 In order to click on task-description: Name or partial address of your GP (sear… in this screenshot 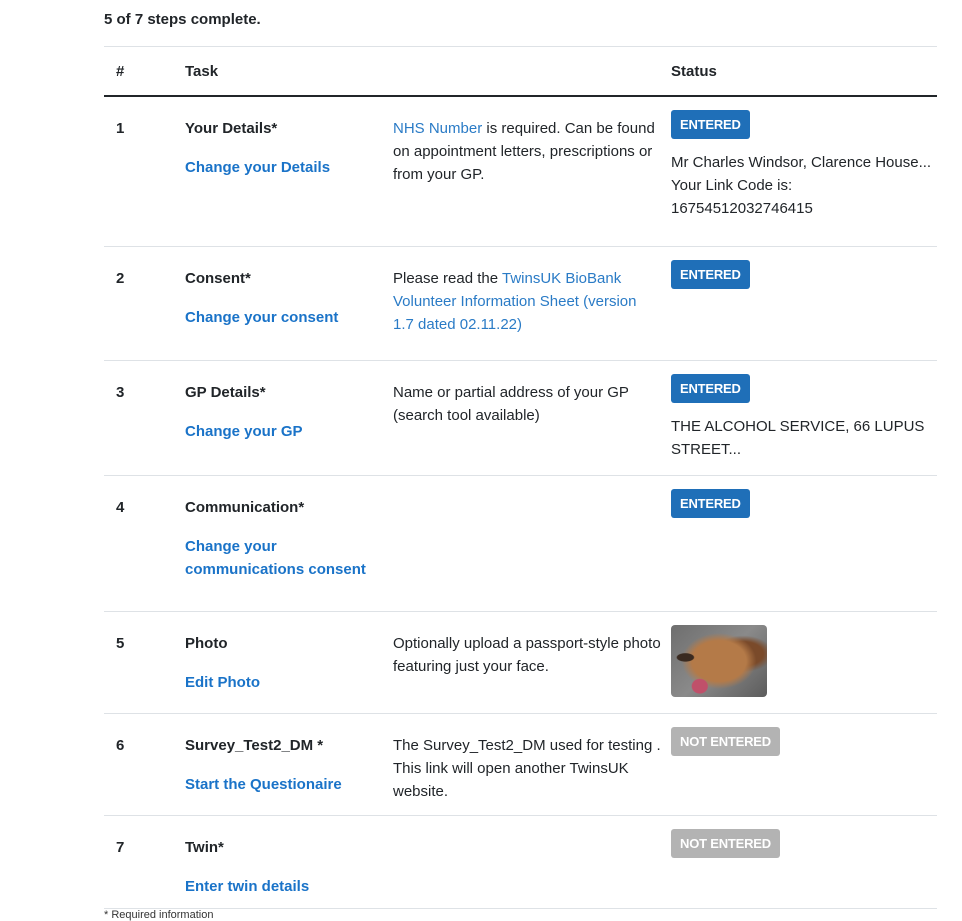, I will do `click(532, 418)`.